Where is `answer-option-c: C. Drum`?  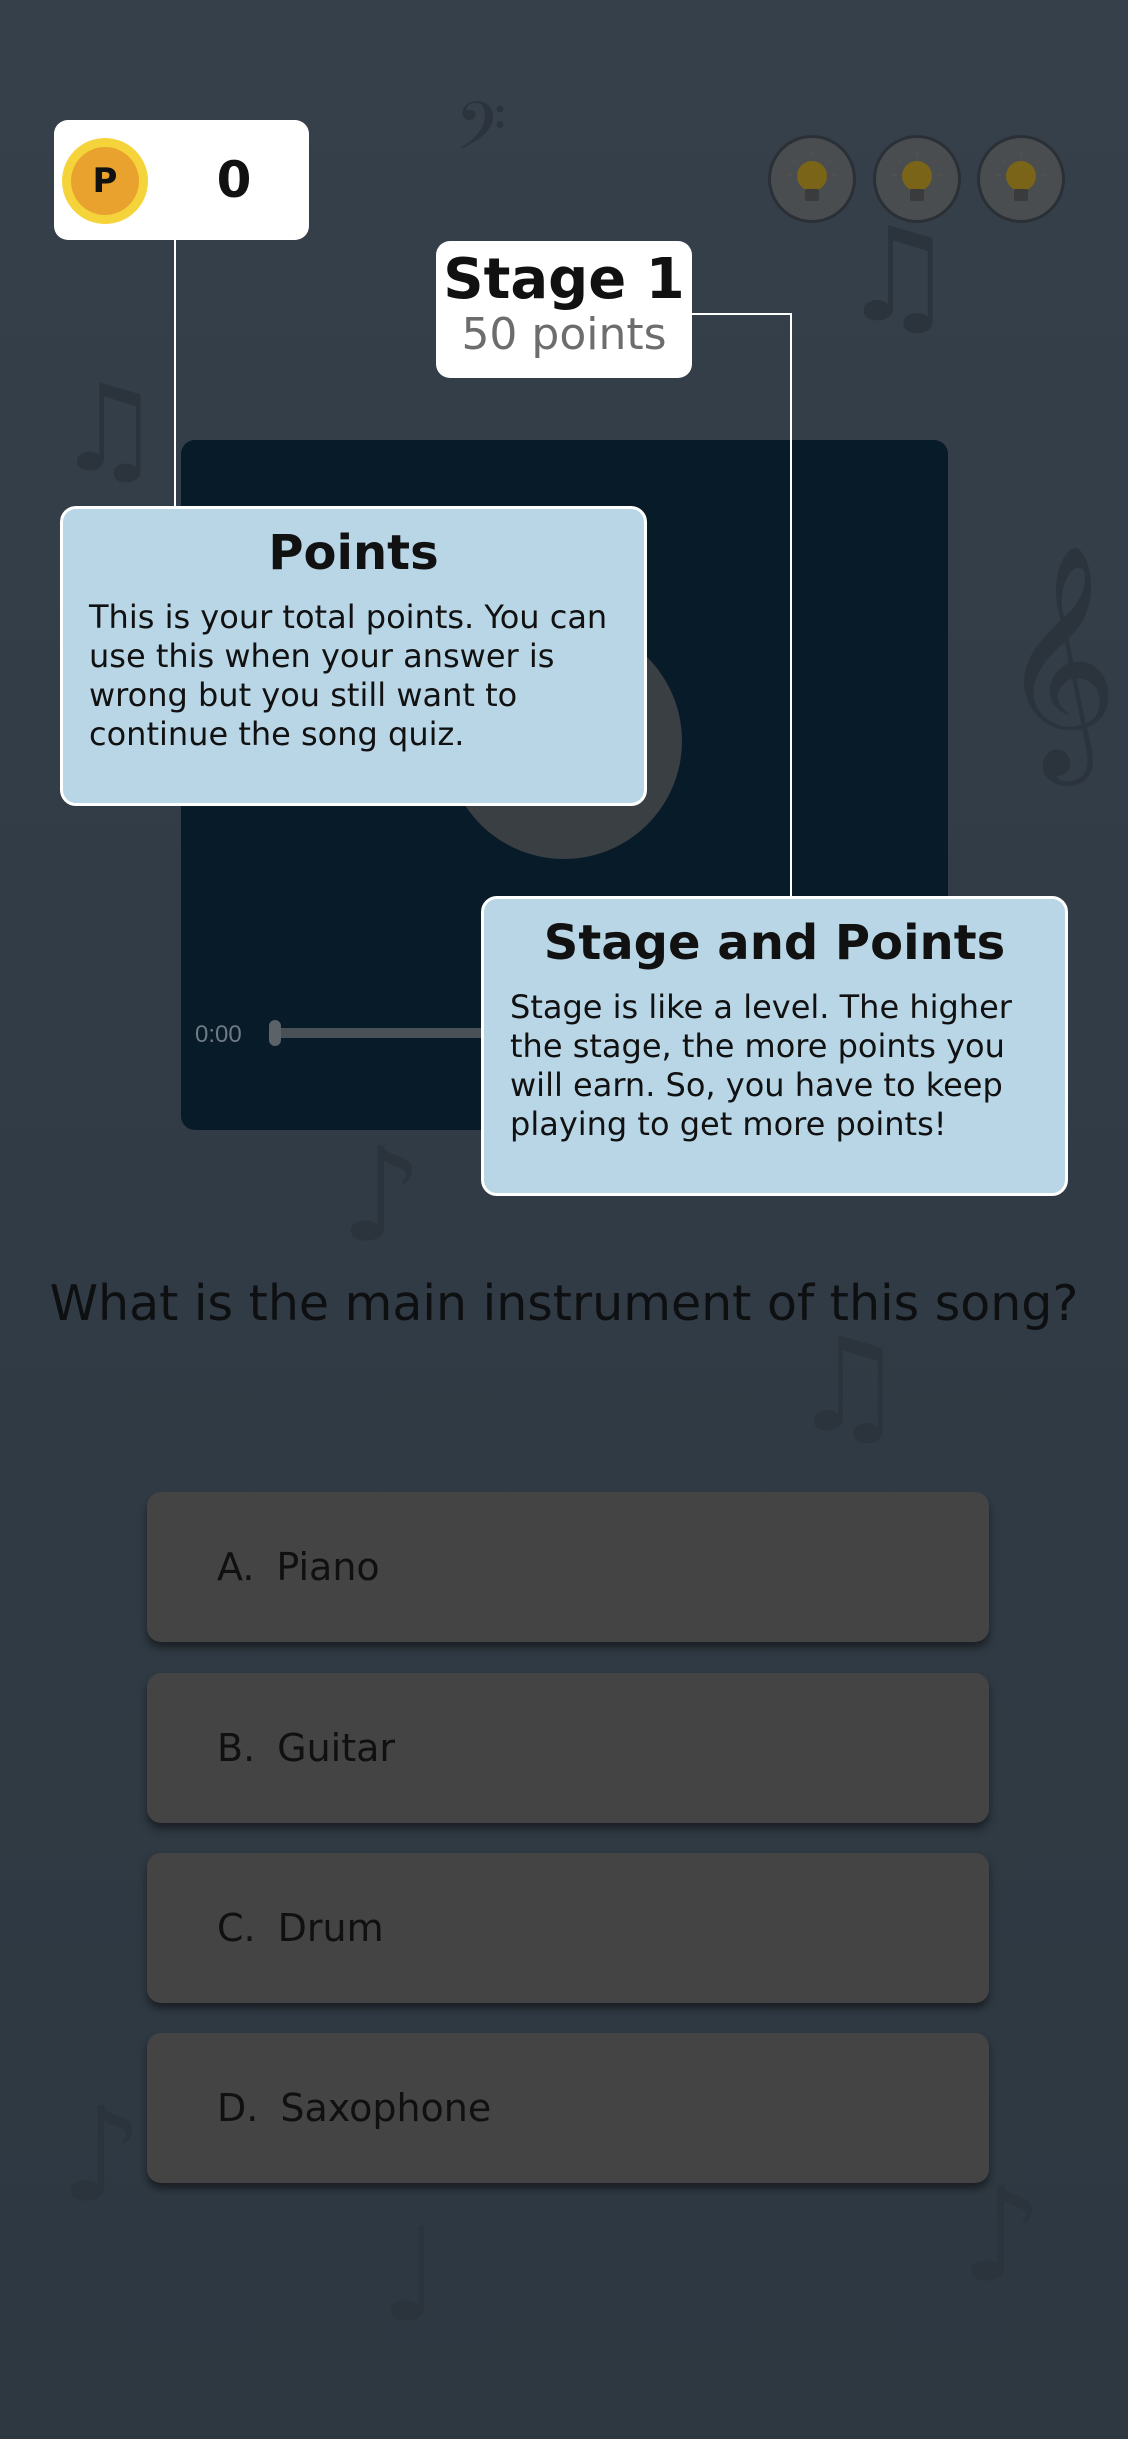
answer-option-c: C. Drum is located at coordinates (568, 1928).